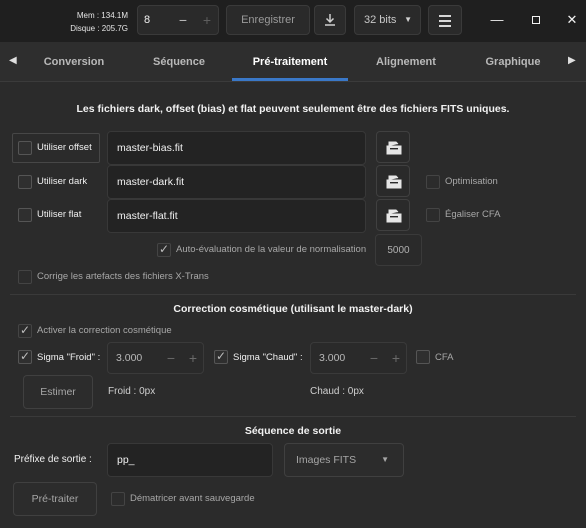 The height and width of the screenshot is (528, 586). Describe the element at coordinates (132, 391) in the screenshot. I see `cold-pixels-result: Froid : 0px` at that location.